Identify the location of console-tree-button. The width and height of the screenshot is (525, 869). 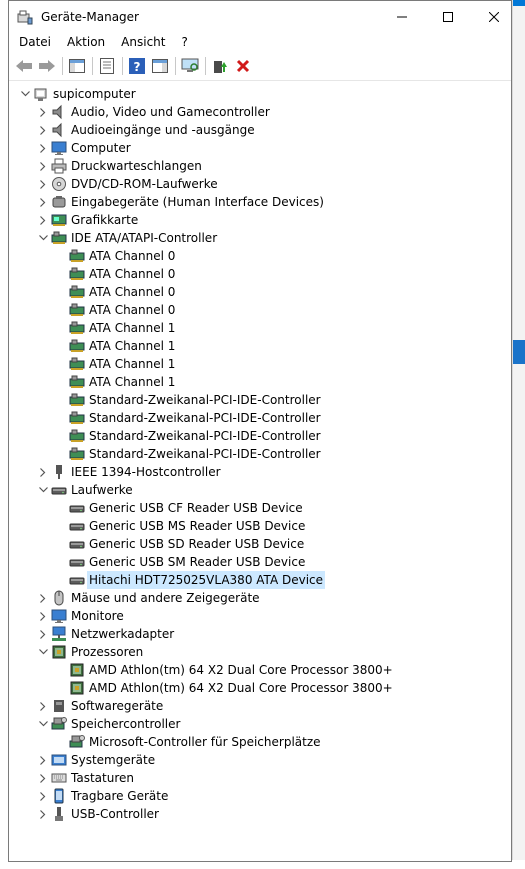
(77, 66).